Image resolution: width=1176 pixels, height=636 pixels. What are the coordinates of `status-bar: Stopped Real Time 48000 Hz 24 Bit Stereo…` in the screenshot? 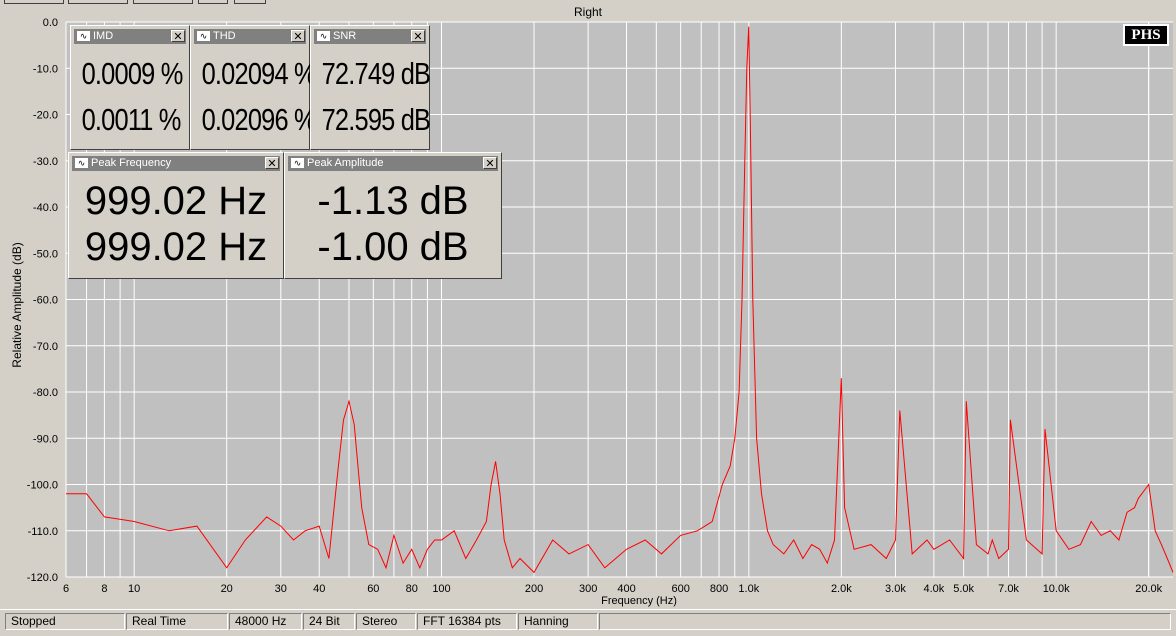 It's located at (588, 622).